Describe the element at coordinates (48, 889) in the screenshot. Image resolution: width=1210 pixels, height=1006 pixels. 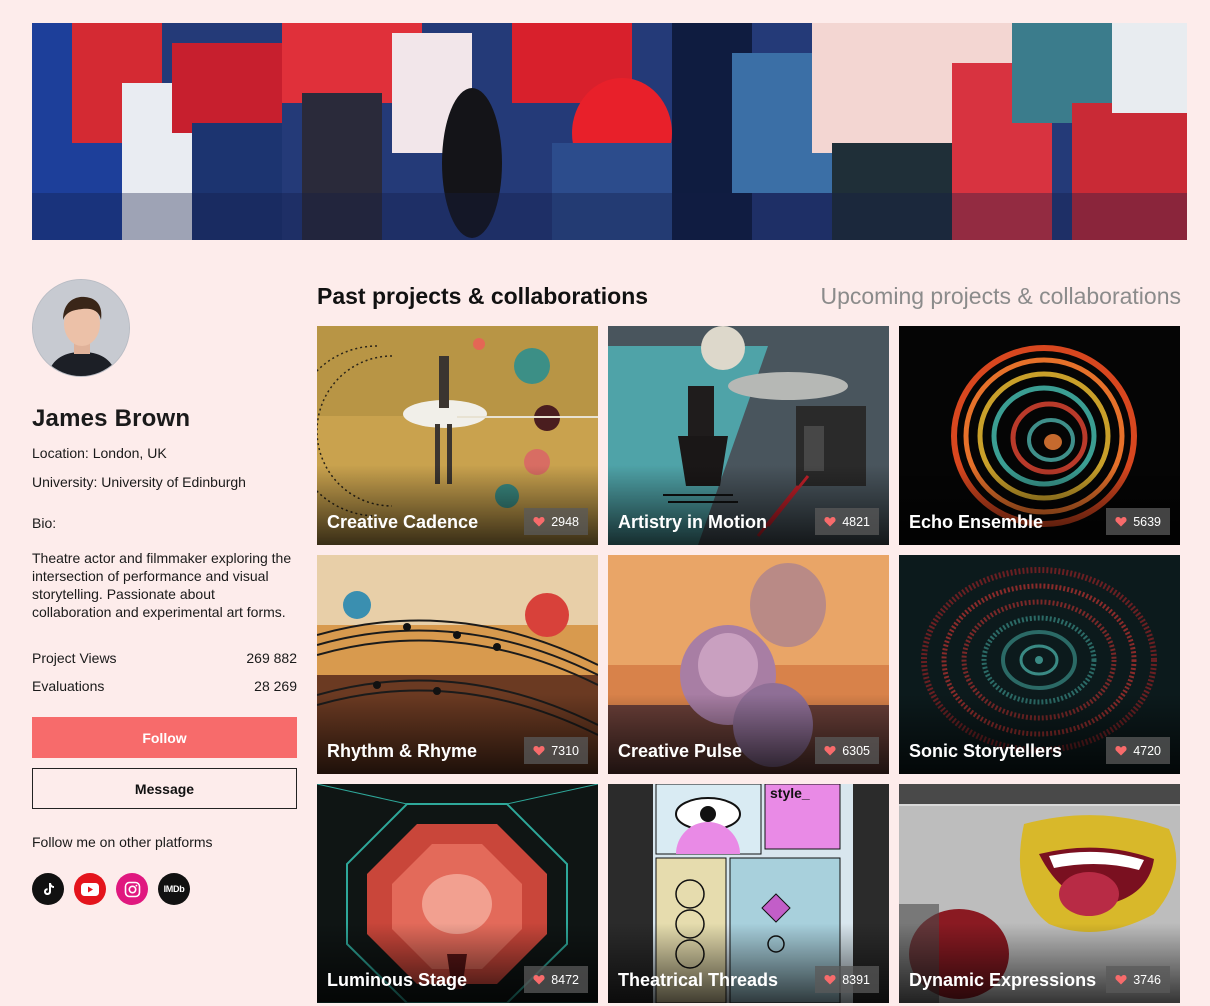
I see `tiktok-icon` at that location.